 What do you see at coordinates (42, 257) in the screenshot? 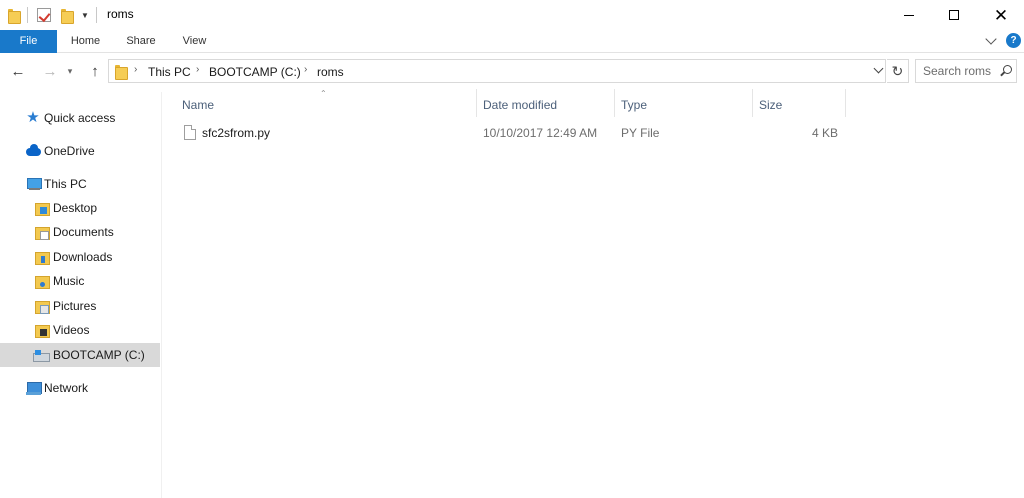
I see `downloads-folder-icon` at bounding box center [42, 257].